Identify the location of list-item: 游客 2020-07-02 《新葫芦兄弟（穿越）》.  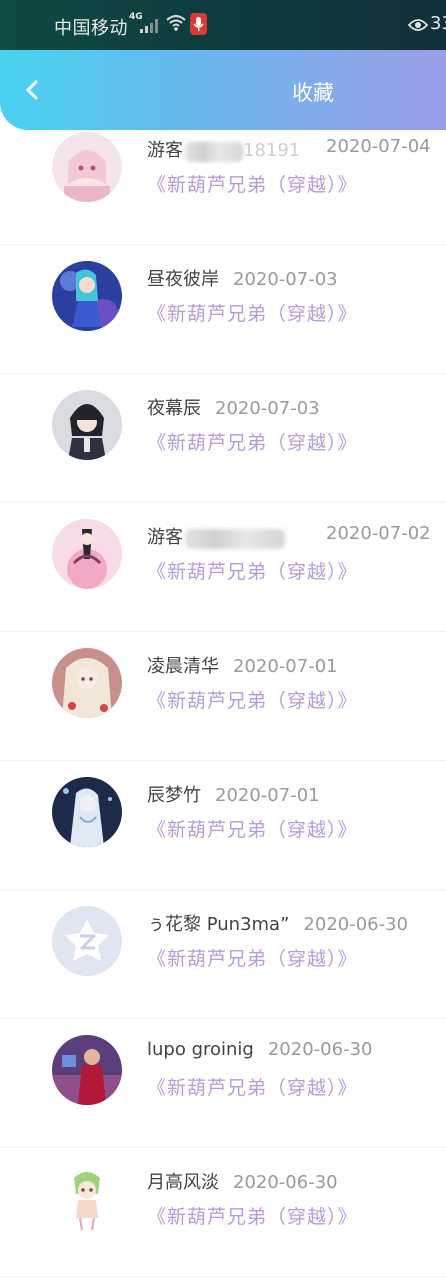
(223, 567).